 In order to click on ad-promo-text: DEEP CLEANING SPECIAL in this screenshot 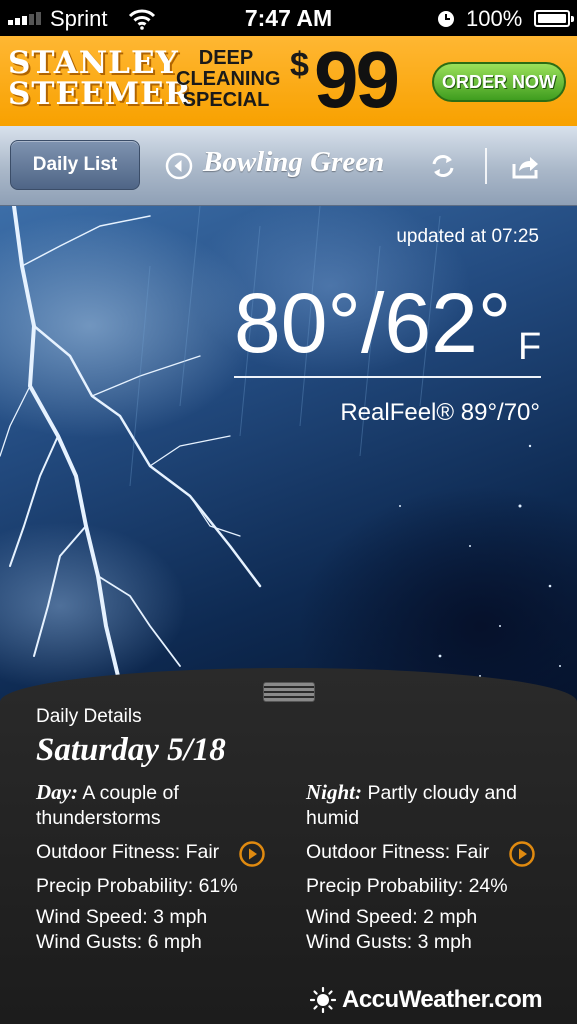, I will do `click(228, 79)`.